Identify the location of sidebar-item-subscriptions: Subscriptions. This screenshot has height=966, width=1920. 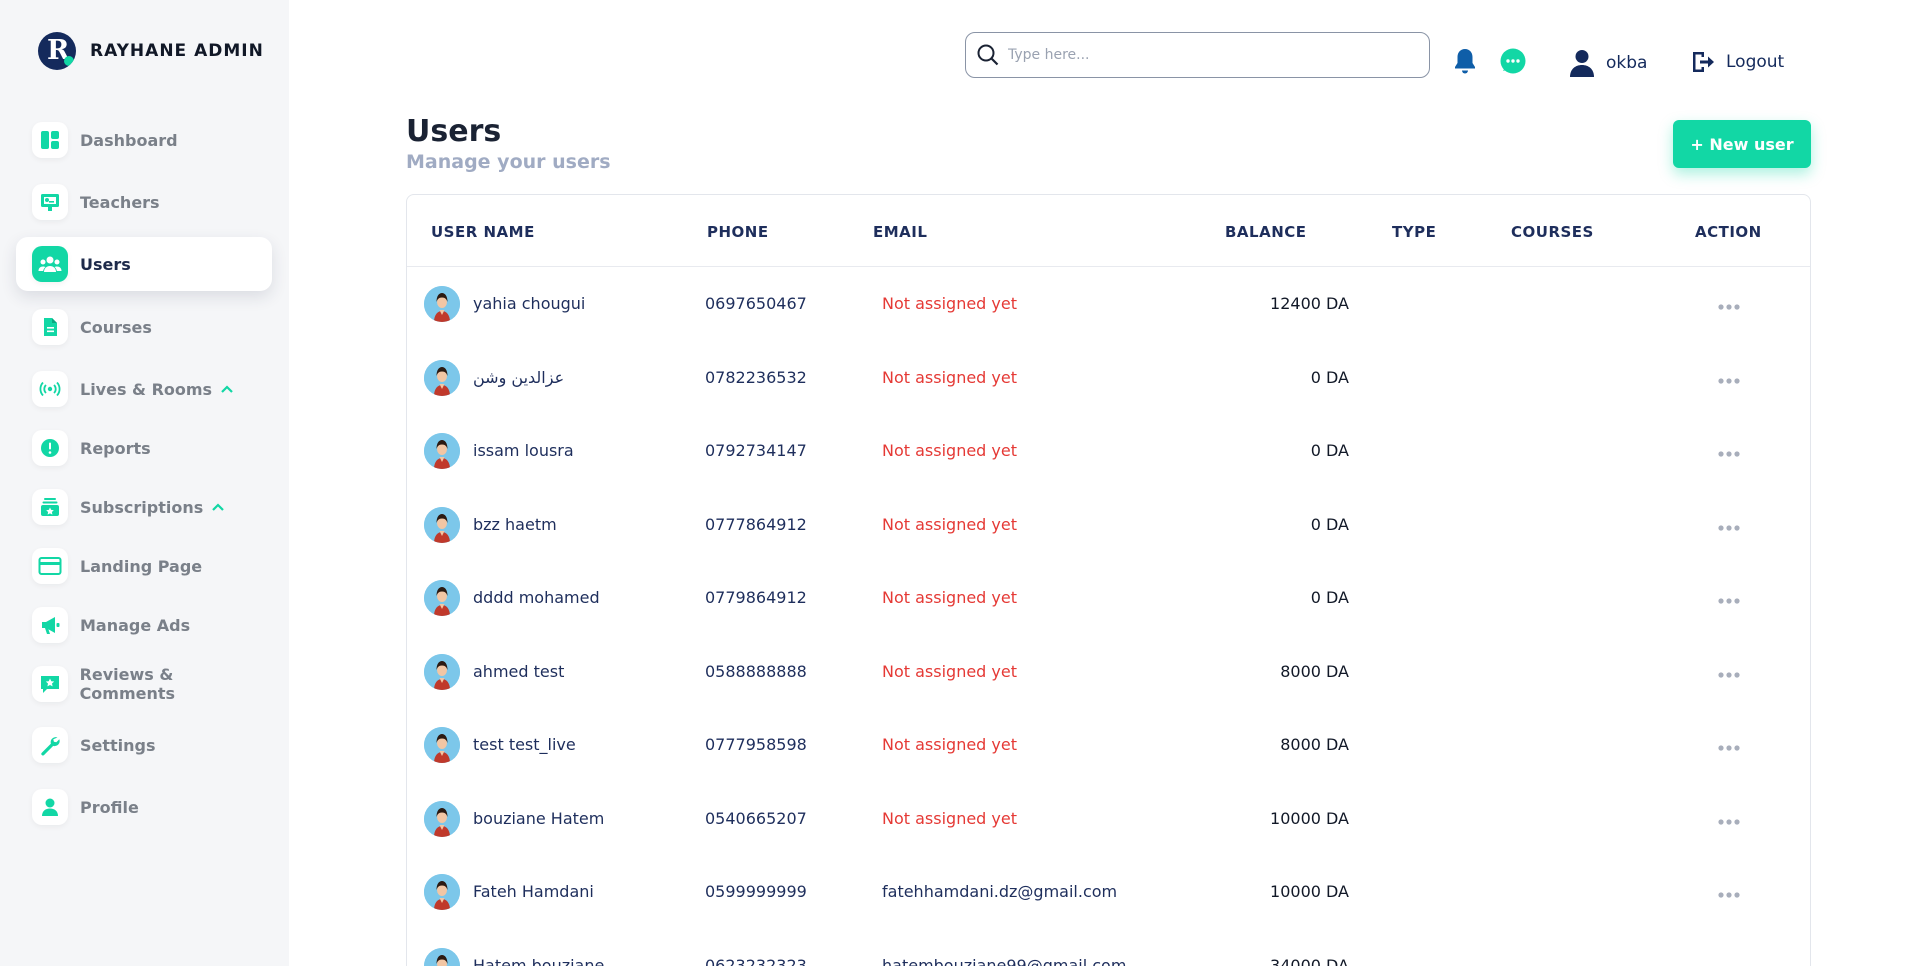
(144, 507).